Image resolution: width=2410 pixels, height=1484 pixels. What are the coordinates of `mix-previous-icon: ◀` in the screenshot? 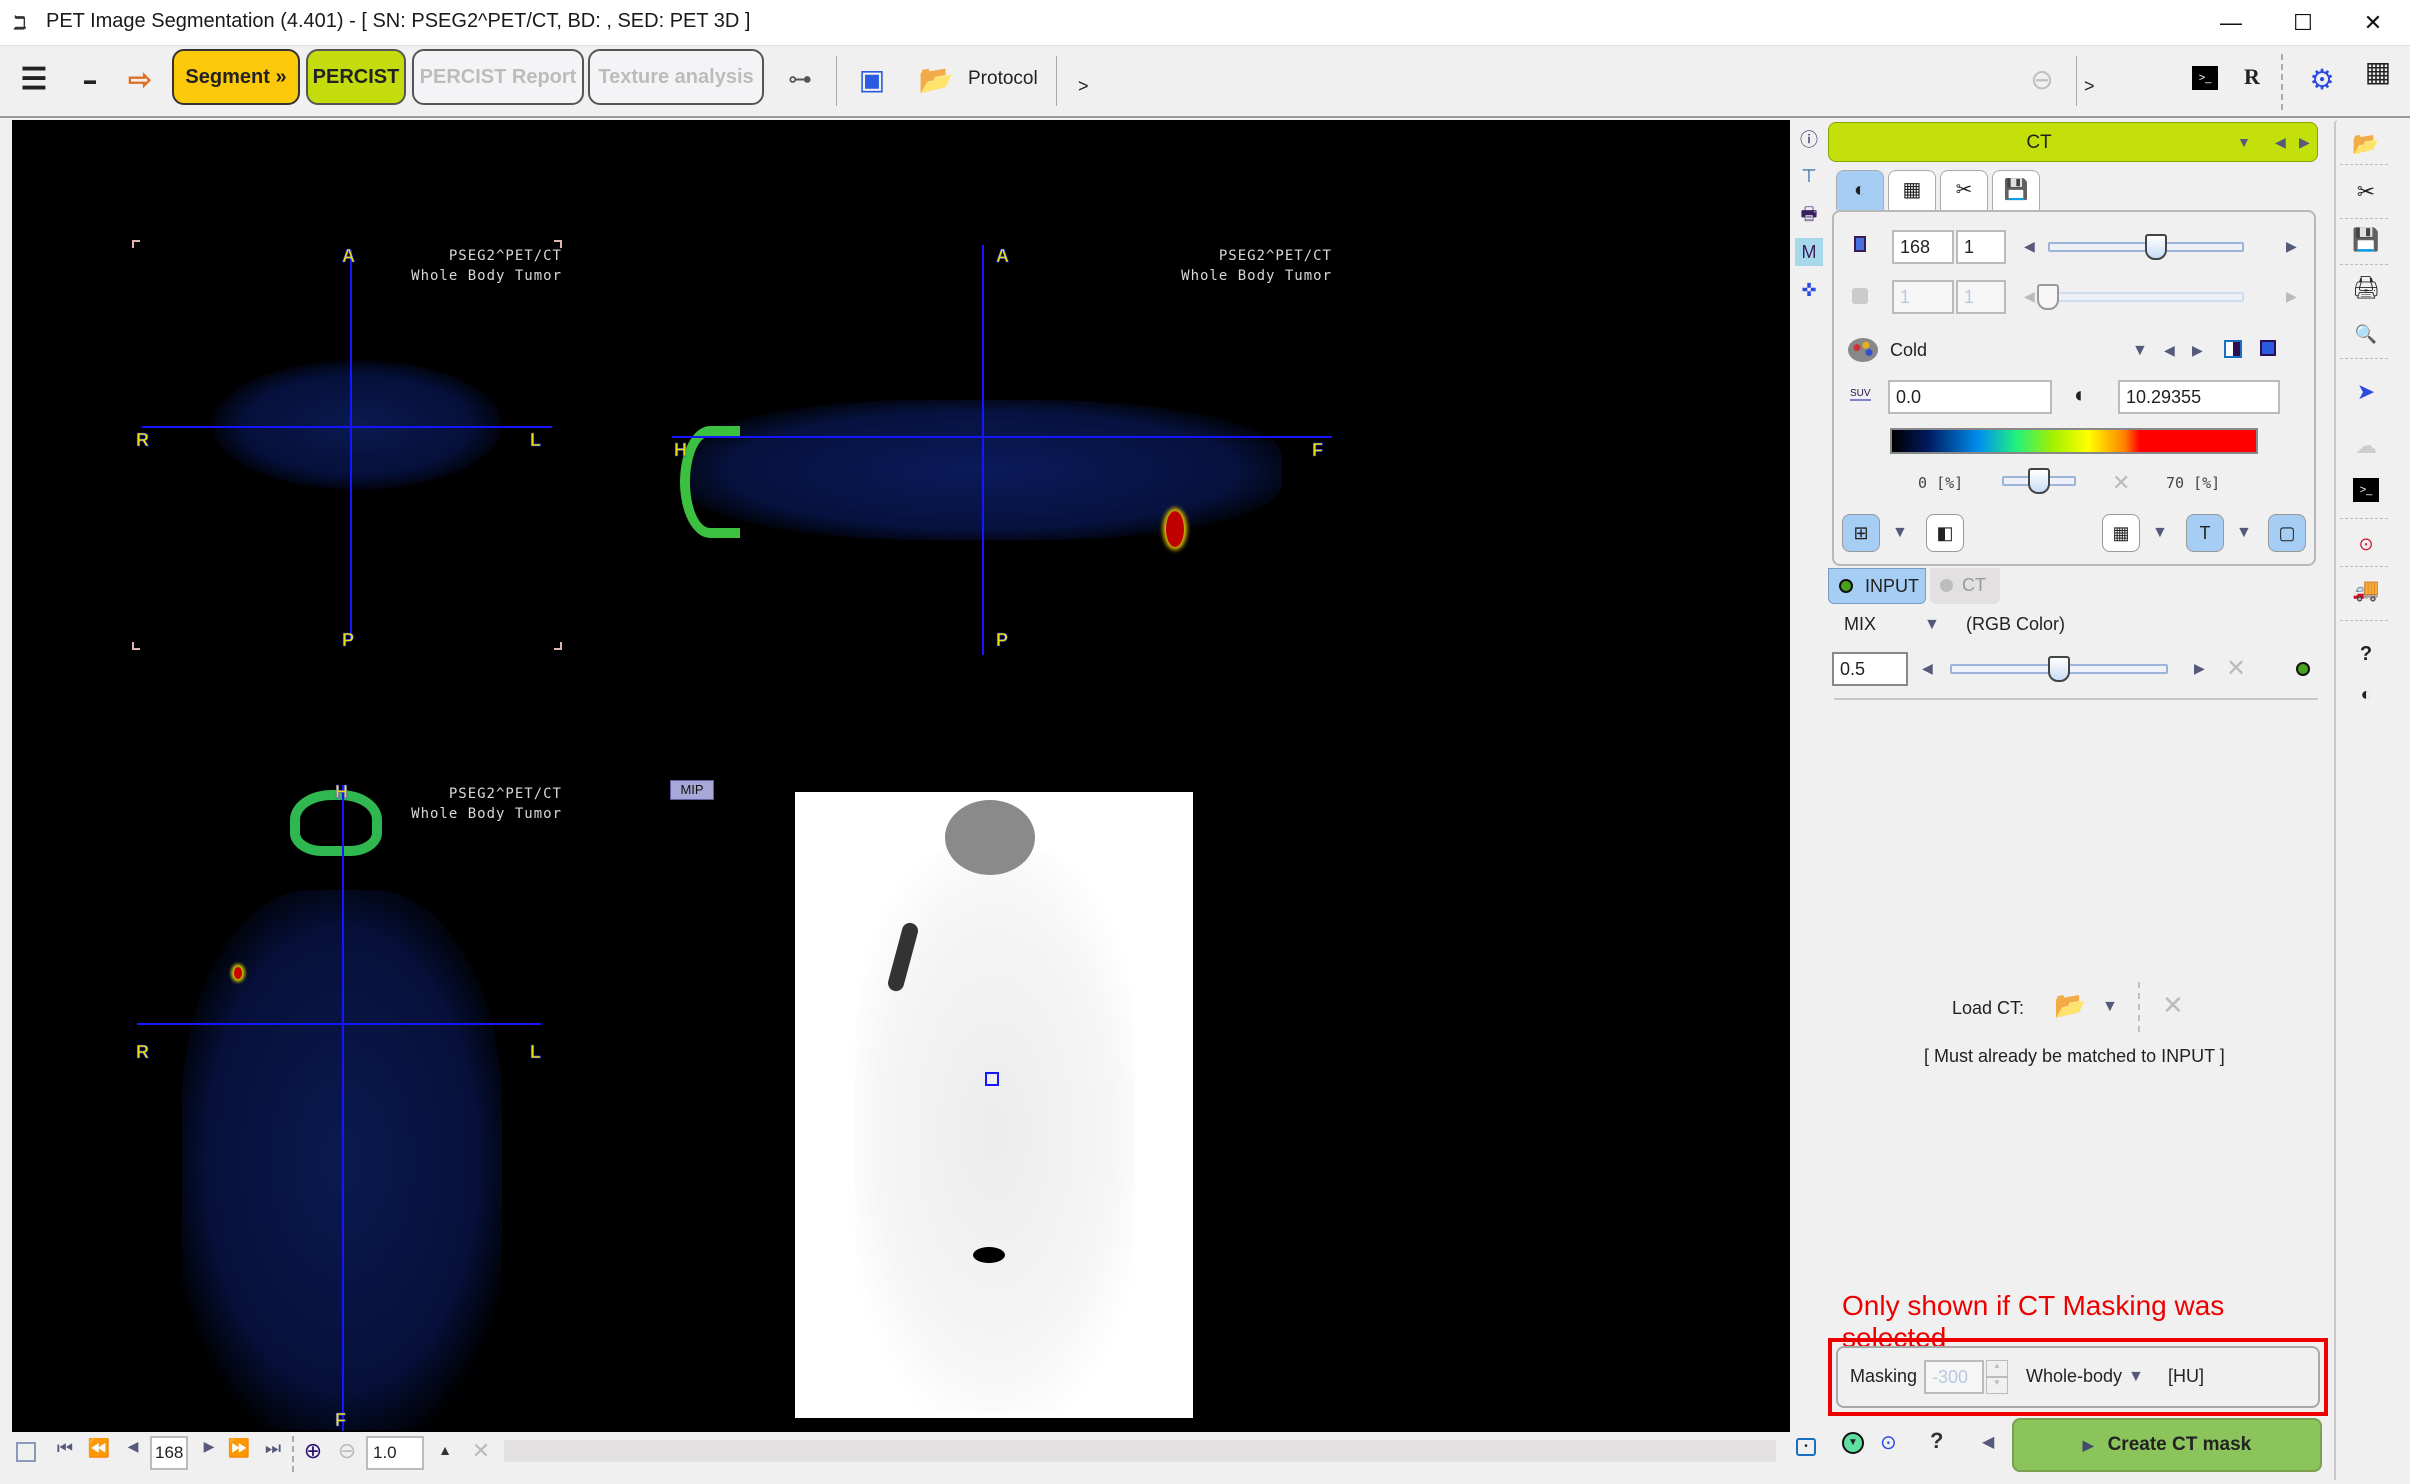 It's located at (1927, 668).